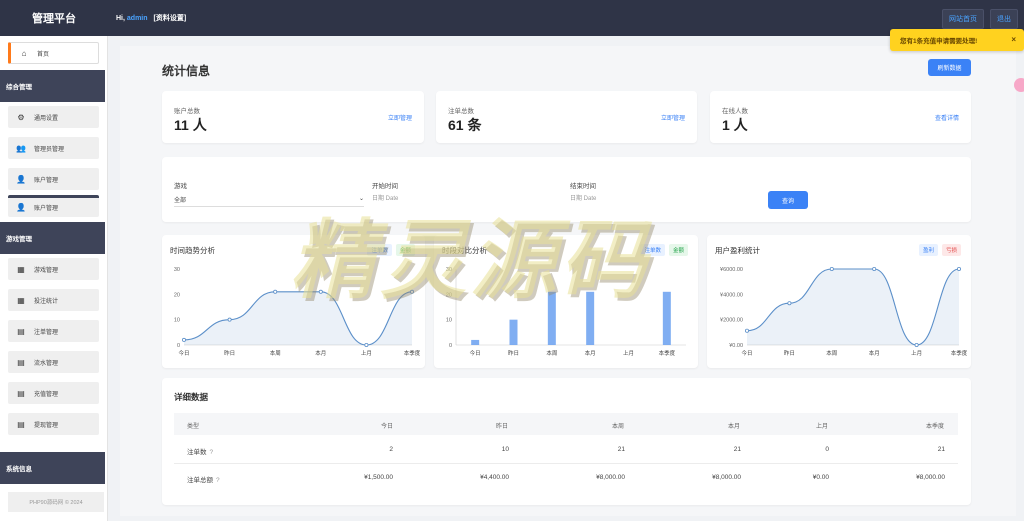 This screenshot has height=521, width=1024. What do you see at coordinates (180, 201) in the screenshot?
I see `game-select-value: 全部` at bounding box center [180, 201].